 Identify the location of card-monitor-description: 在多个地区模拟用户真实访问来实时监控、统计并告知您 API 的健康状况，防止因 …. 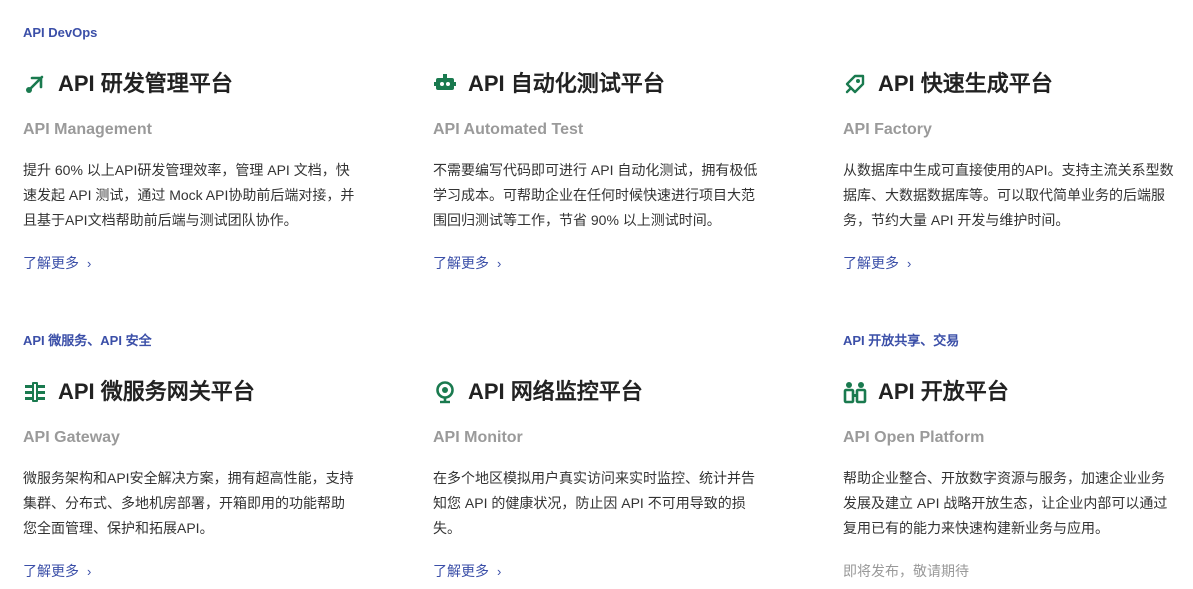
(594, 503).